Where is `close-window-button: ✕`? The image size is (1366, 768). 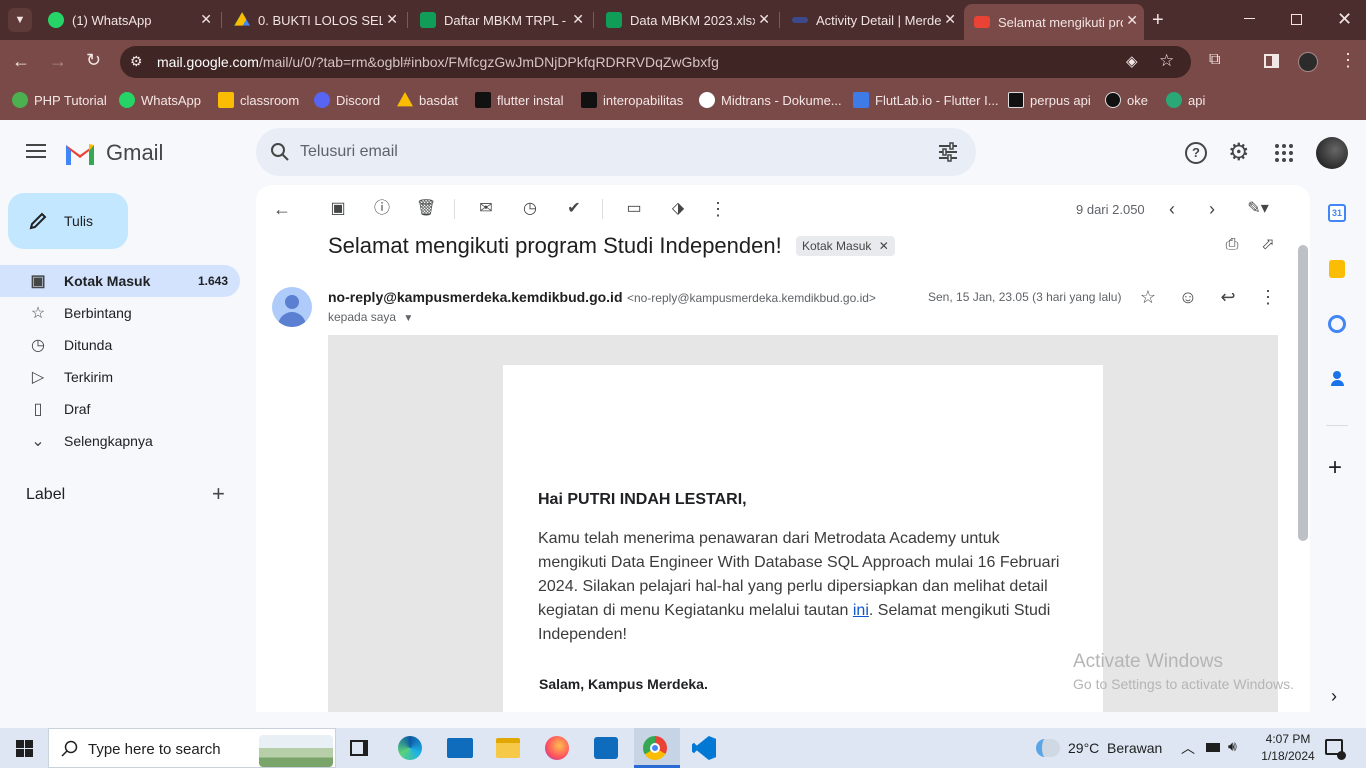 close-window-button: ✕ is located at coordinates (1344, 19).